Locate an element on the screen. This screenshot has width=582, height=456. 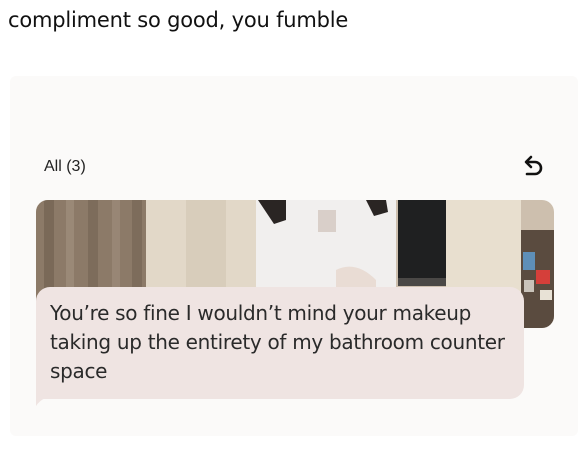
undo-button is located at coordinates (532, 166).